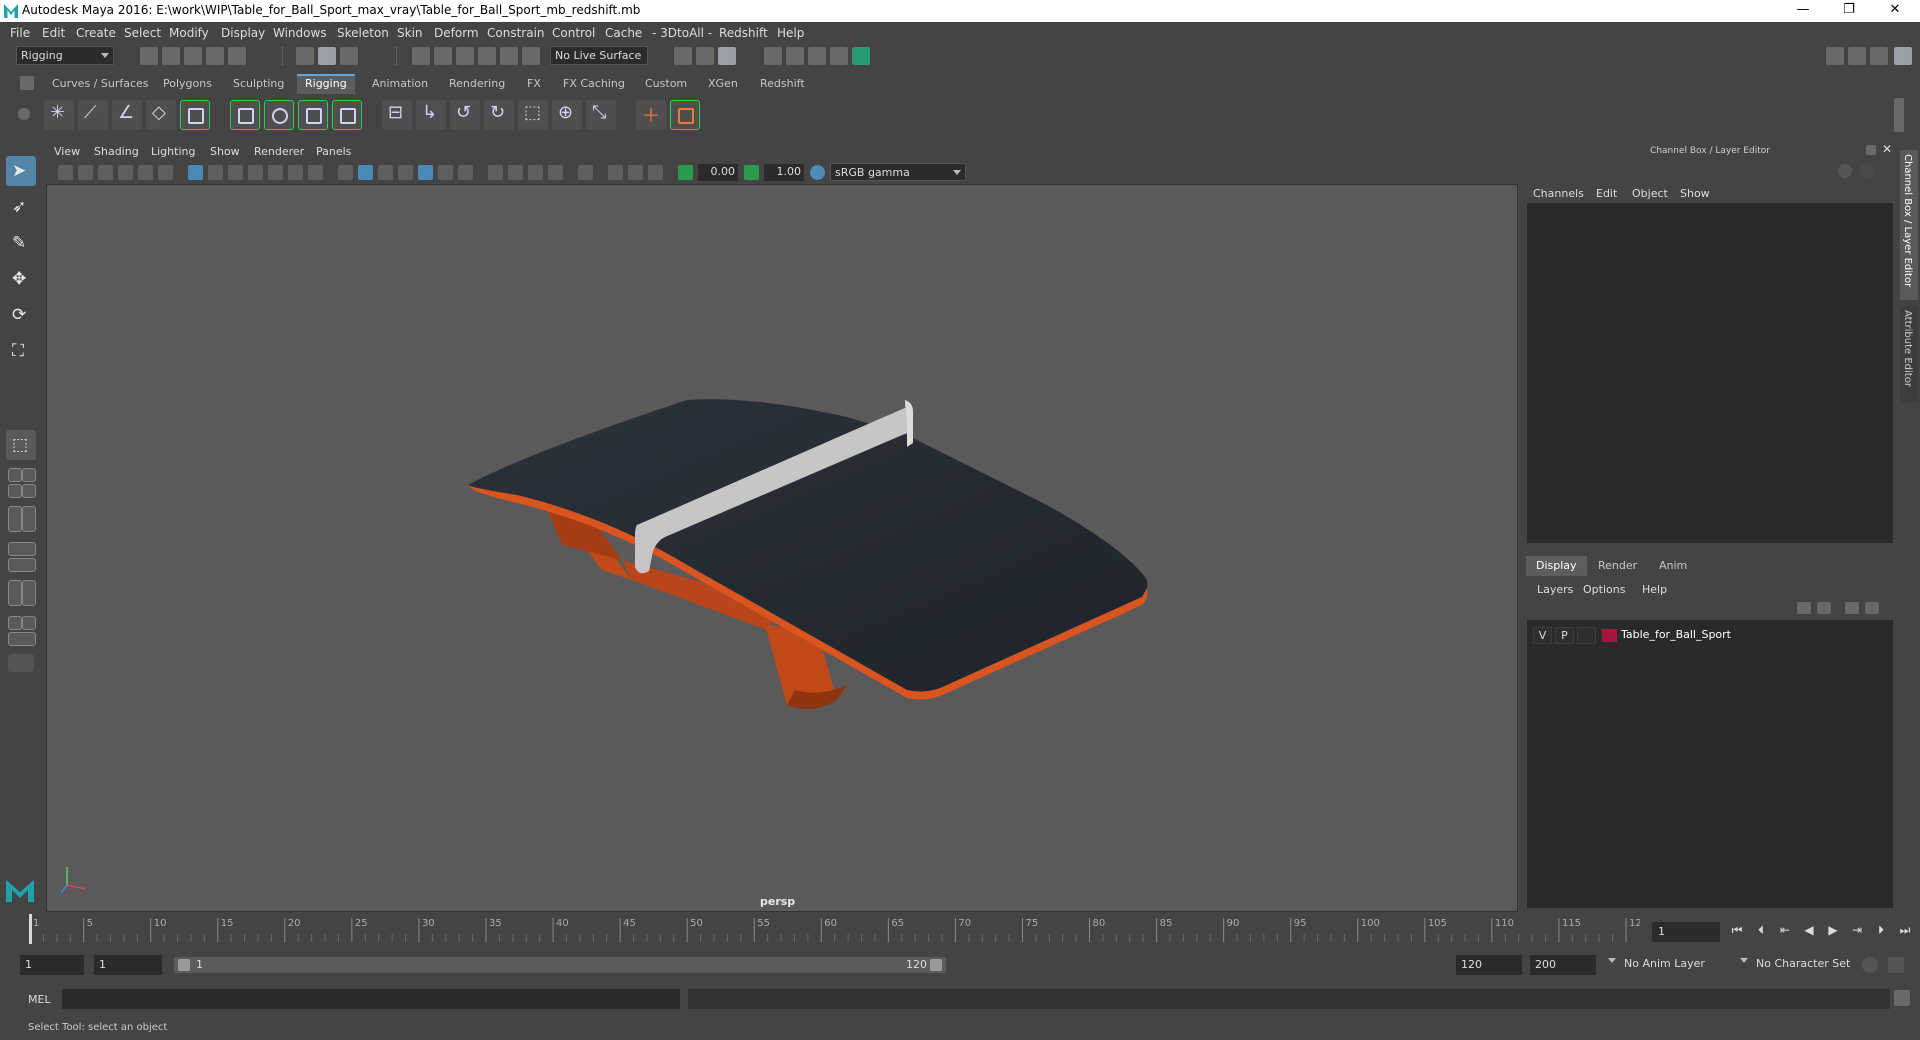  Describe the element at coordinates (495, 172) in the screenshot. I see `ambient-occlusion-icon` at that location.